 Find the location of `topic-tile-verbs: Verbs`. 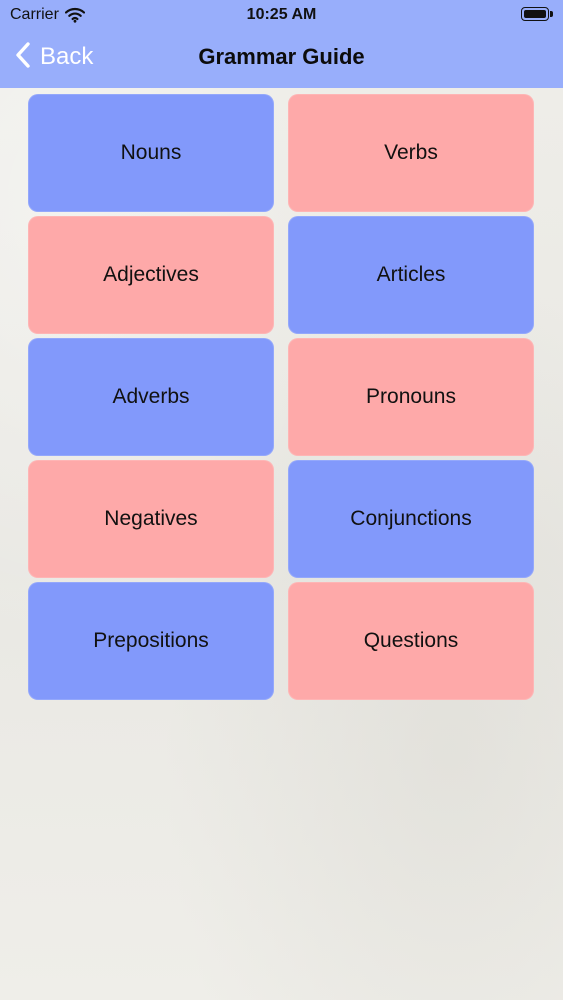

topic-tile-verbs: Verbs is located at coordinates (411, 153).